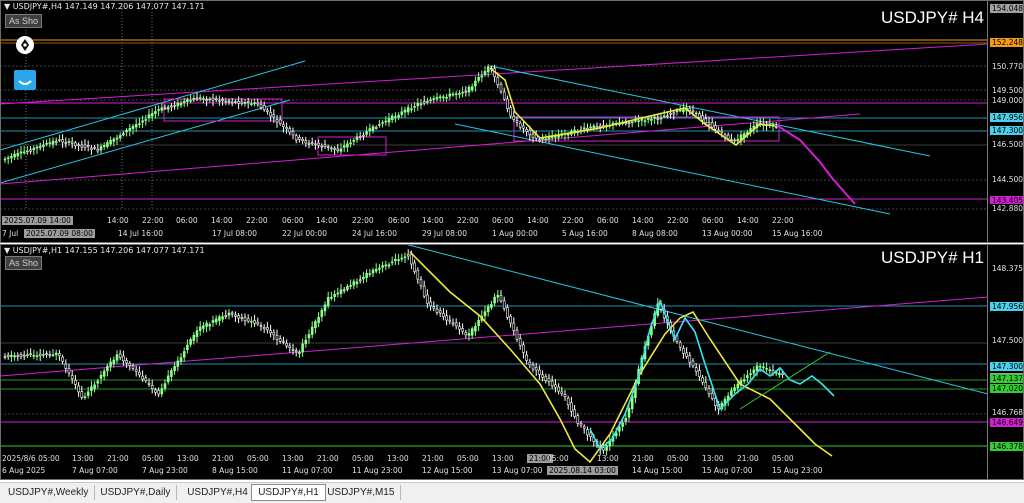 This screenshot has height=503, width=1024. What do you see at coordinates (361, 492) in the screenshot?
I see `tab-m15: USDJPY#,M15` at bounding box center [361, 492].